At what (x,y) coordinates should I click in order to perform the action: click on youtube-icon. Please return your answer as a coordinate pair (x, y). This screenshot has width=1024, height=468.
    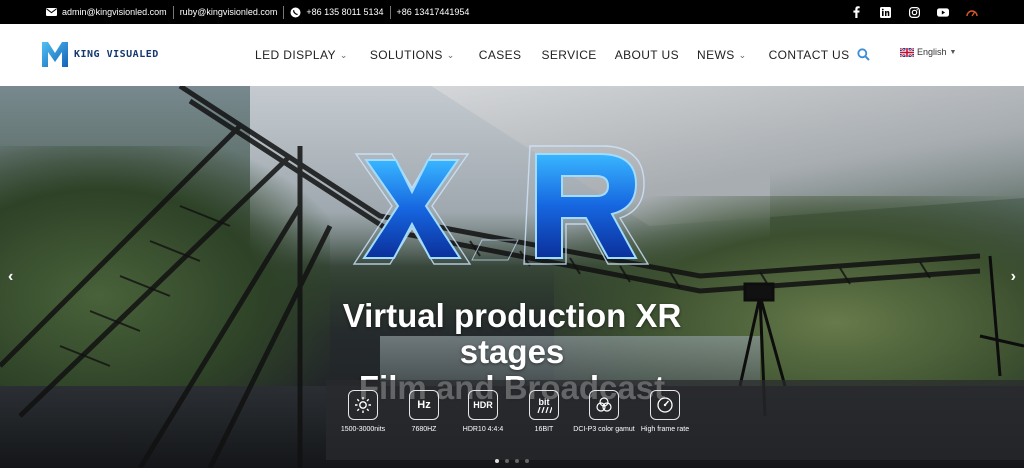
    Looking at the image, I should click on (943, 12).